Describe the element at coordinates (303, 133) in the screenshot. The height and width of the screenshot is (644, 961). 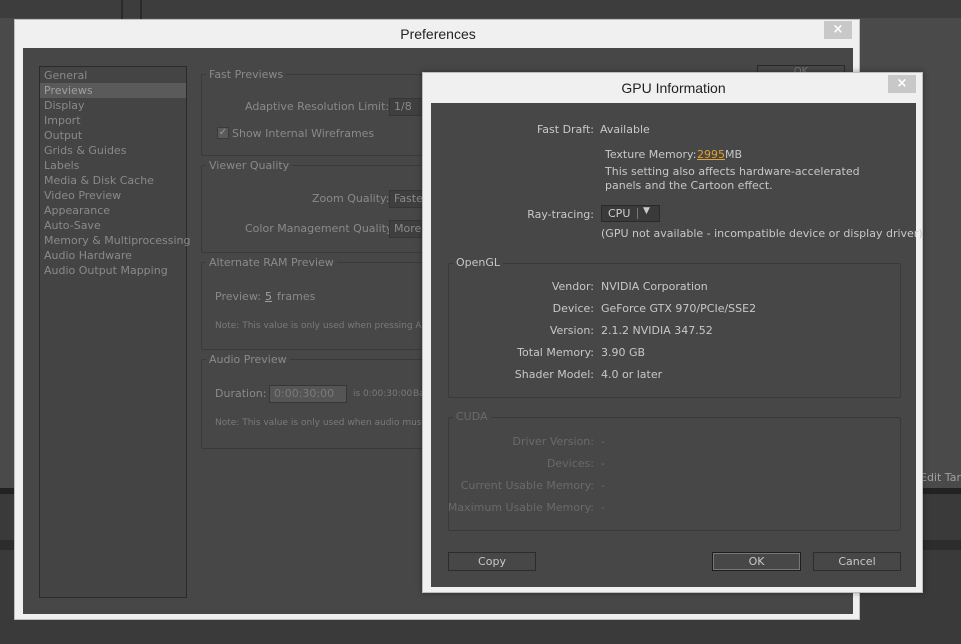
I see `show-wireframes-label: Show Internal Wireframes` at that location.